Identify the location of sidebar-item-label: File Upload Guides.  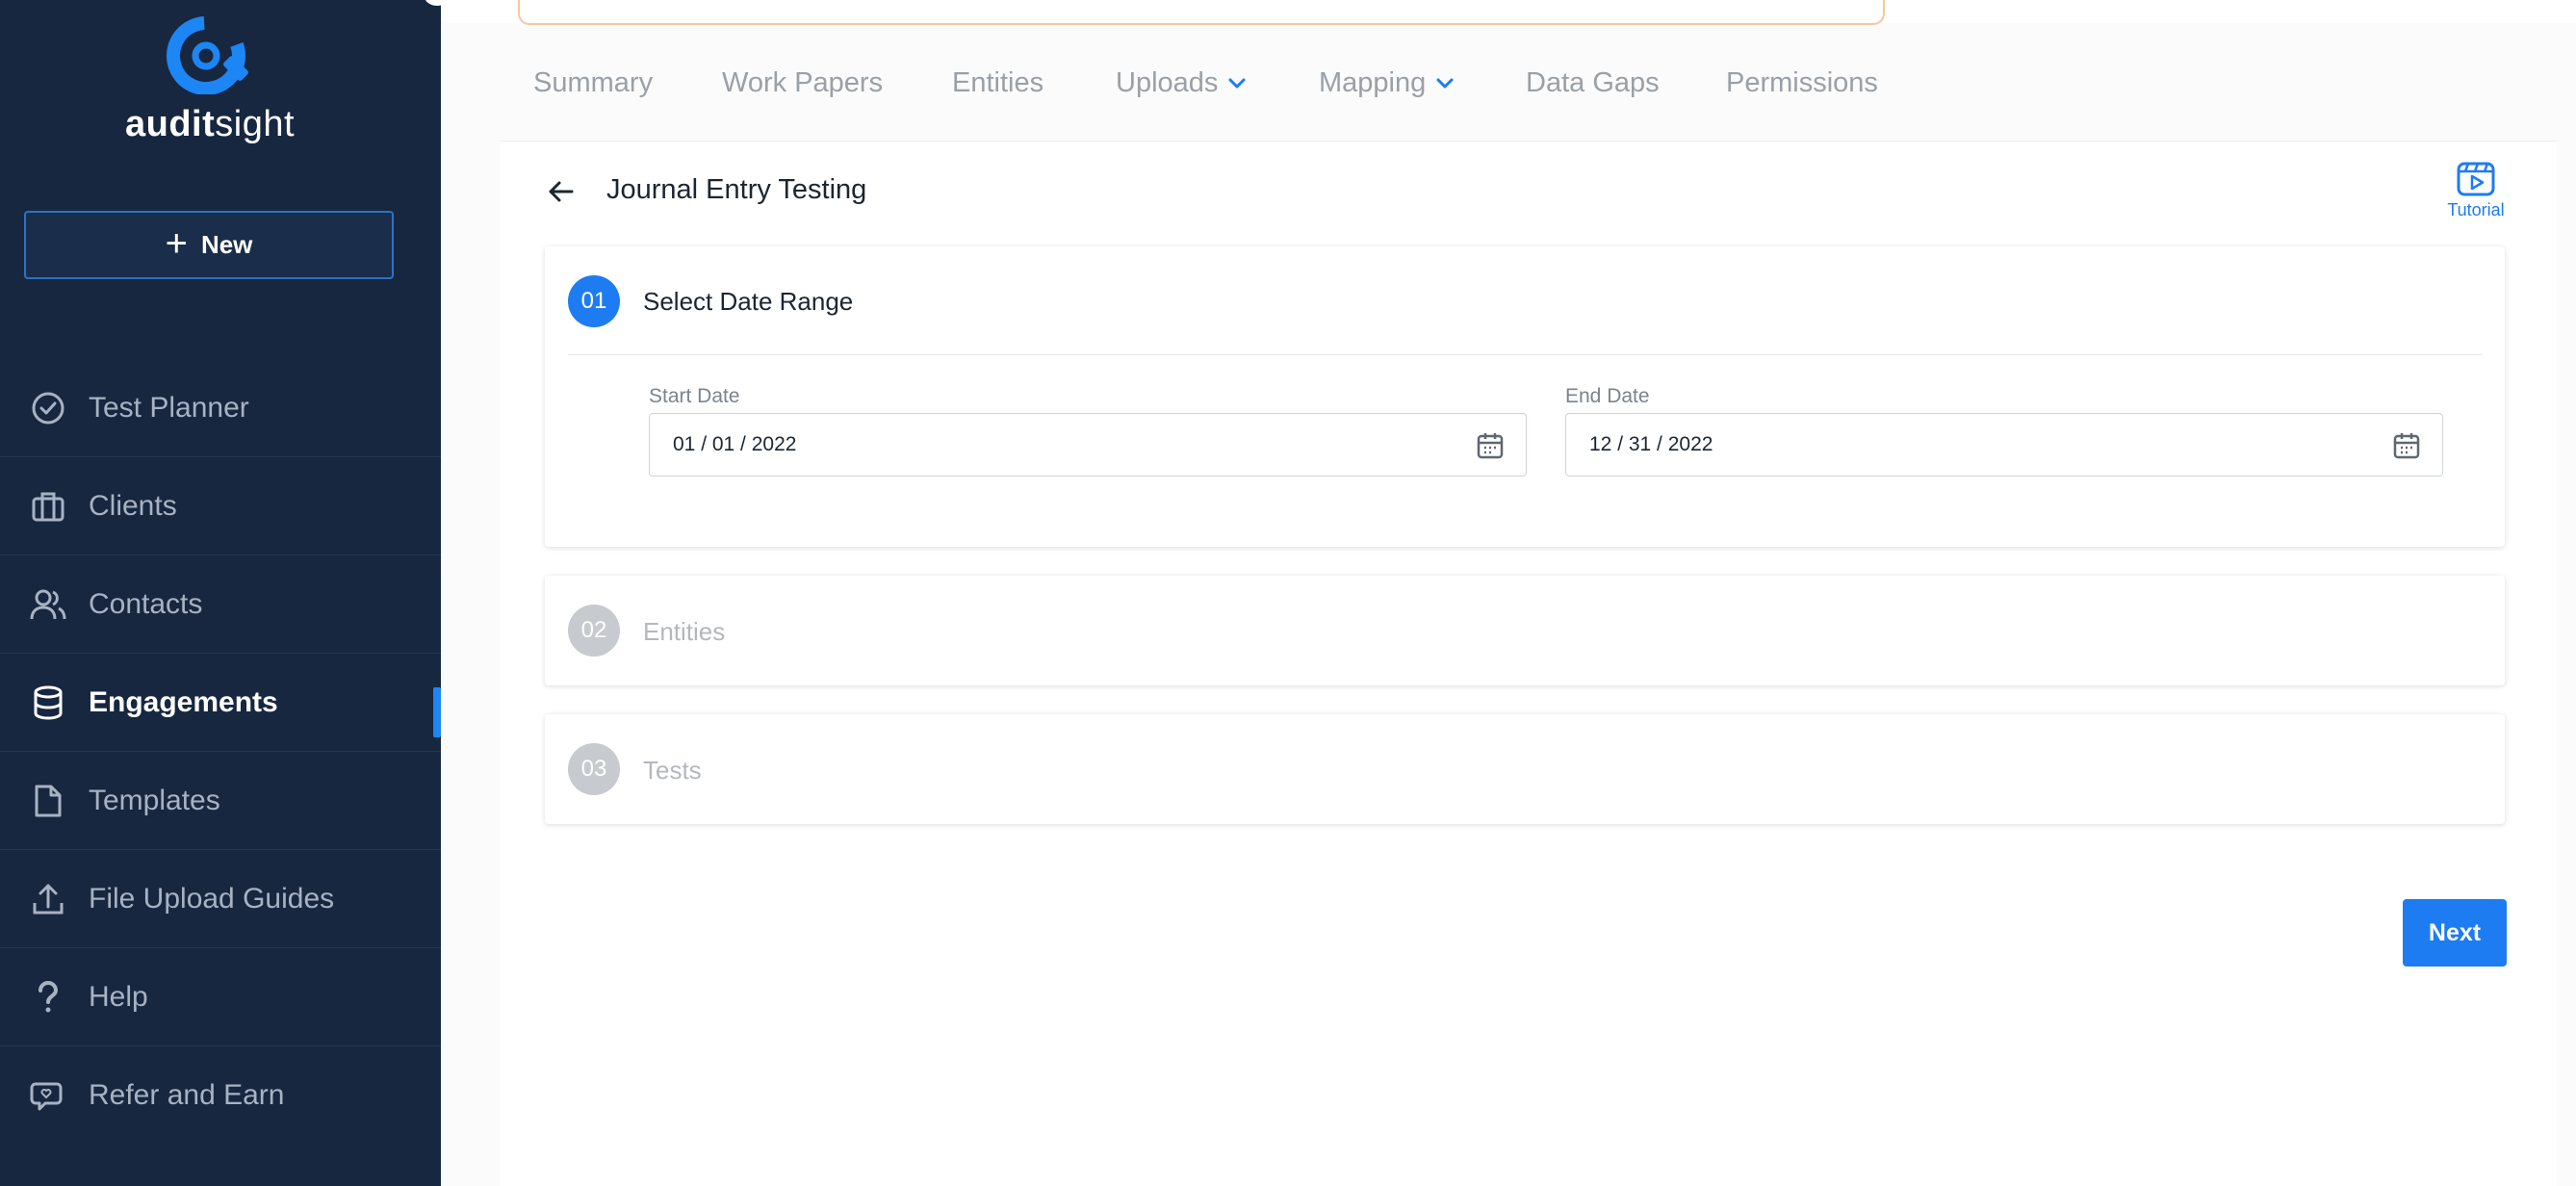
(212, 898).